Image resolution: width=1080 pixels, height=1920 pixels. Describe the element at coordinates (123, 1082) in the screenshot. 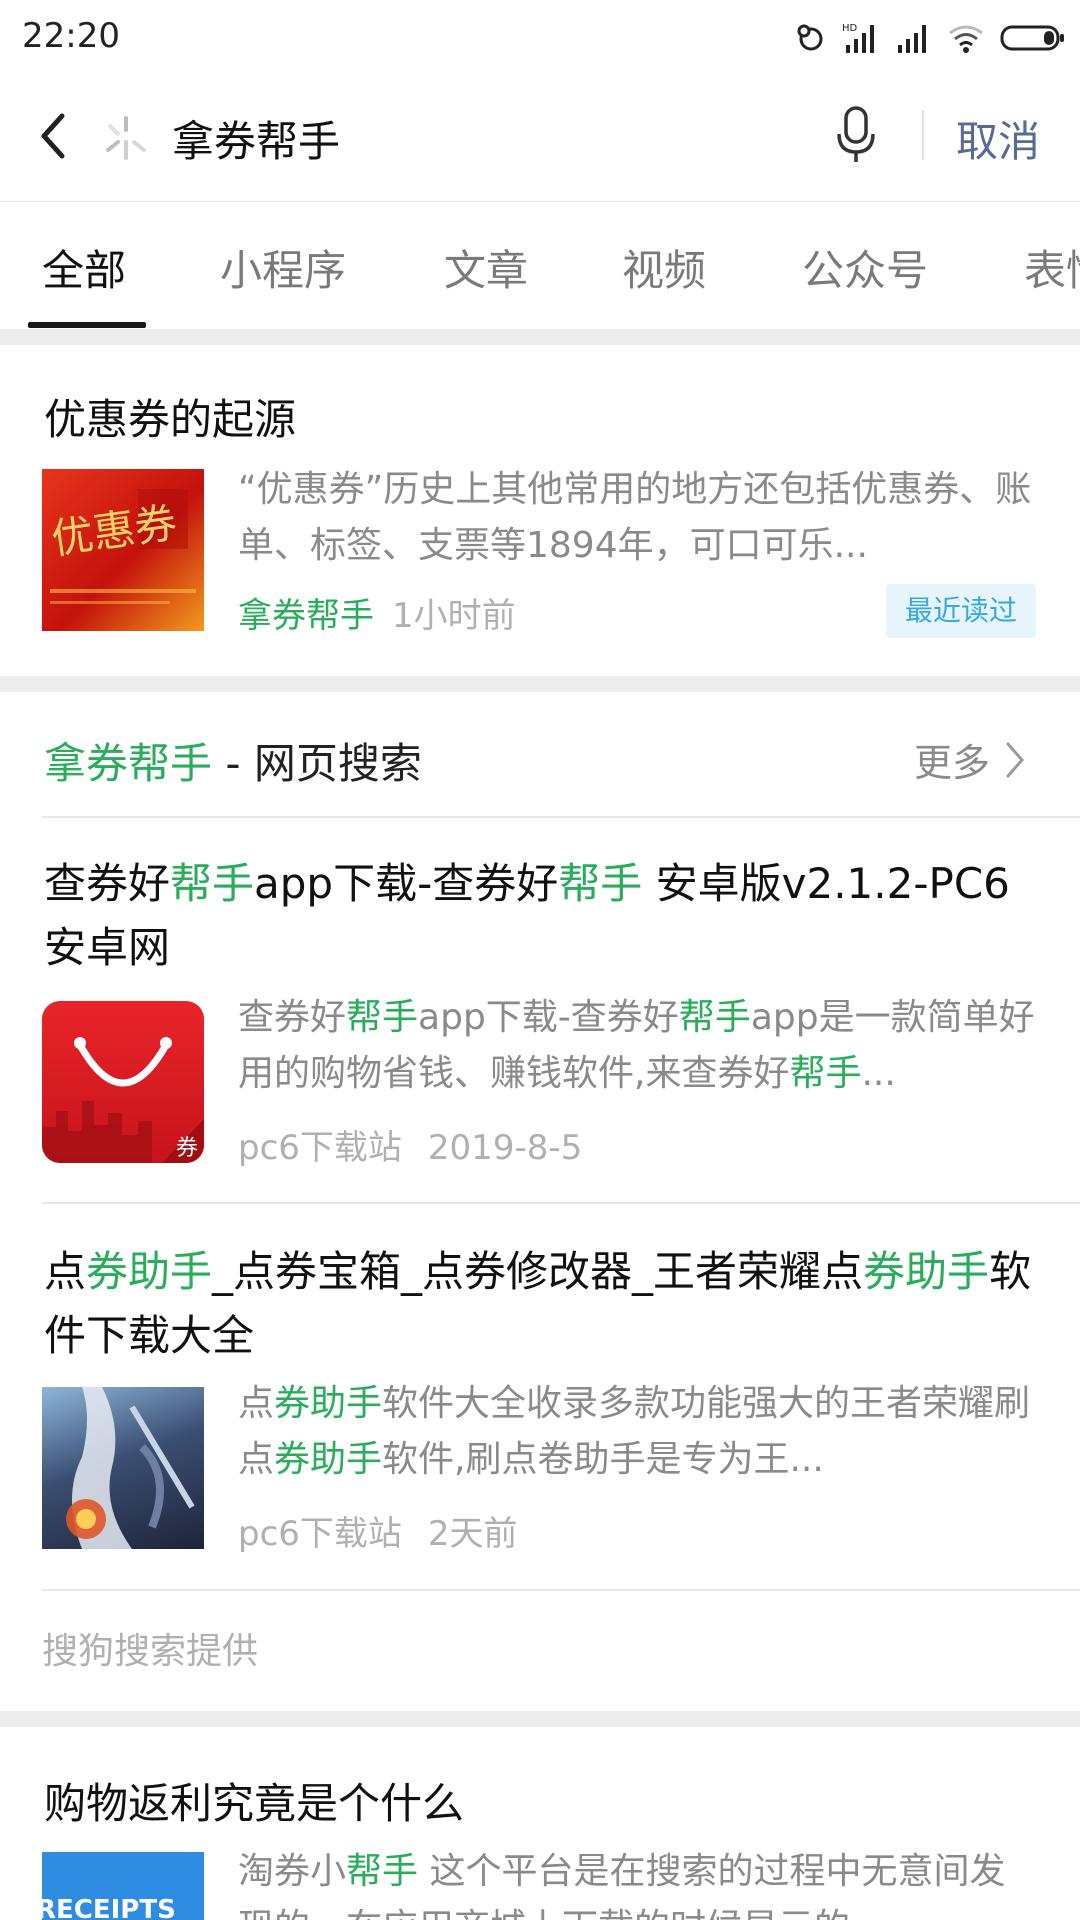

I see `result-thumbnail: 券` at that location.